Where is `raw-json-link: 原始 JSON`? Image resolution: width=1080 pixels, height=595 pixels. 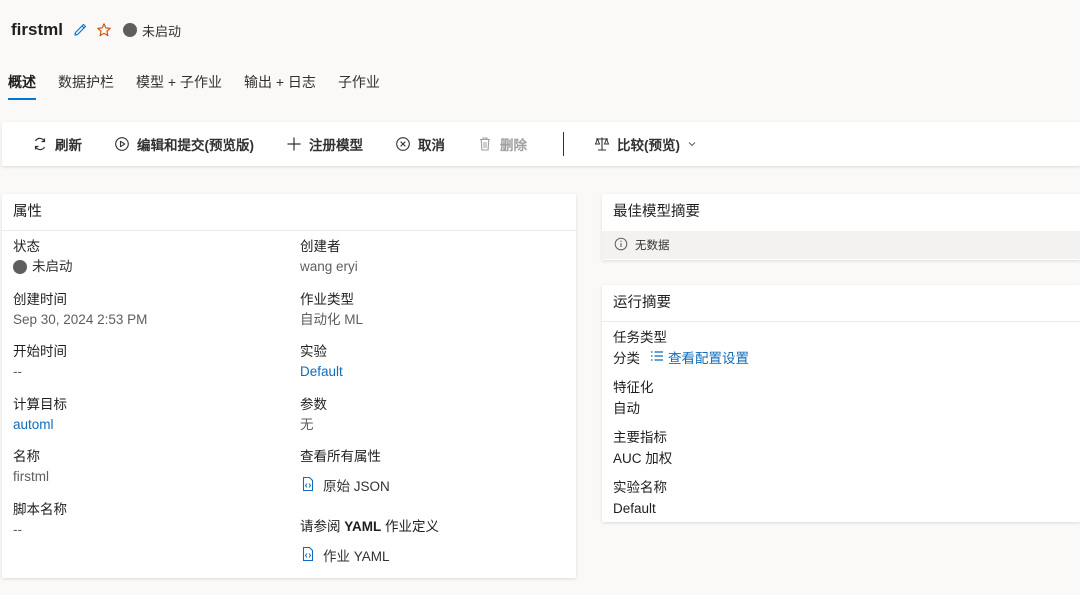
raw-json-link: 原始 JSON is located at coordinates (345, 485).